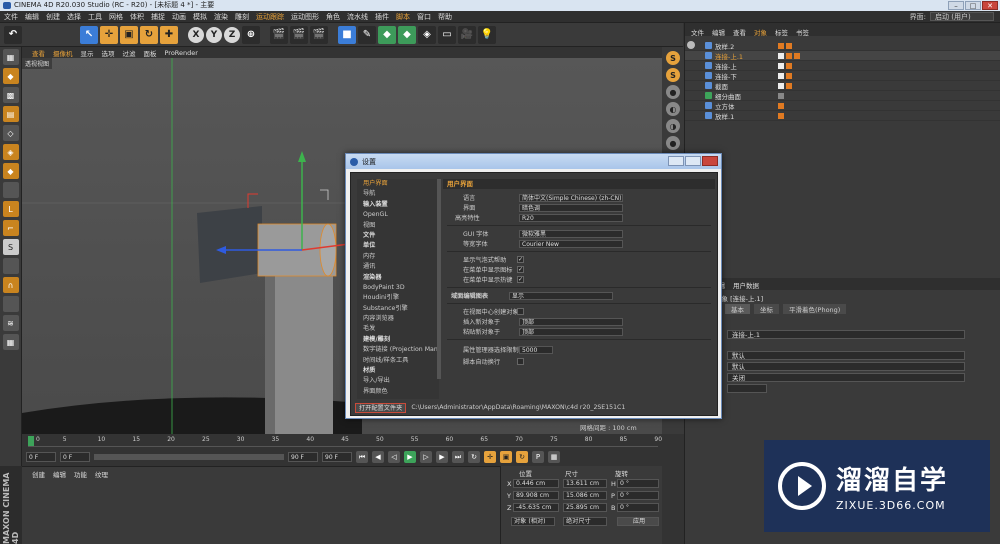  Describe the element at coordinates (38, 53) in the screenshot. I see `vp-menu-view: 查看` at that location.